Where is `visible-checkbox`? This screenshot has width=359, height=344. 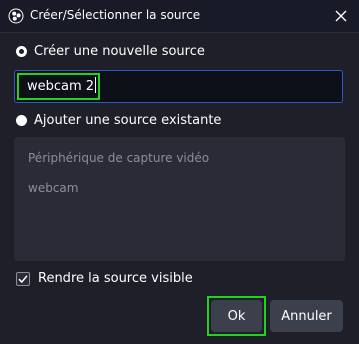 visible-checkbox is located at coordinates (23, 278).